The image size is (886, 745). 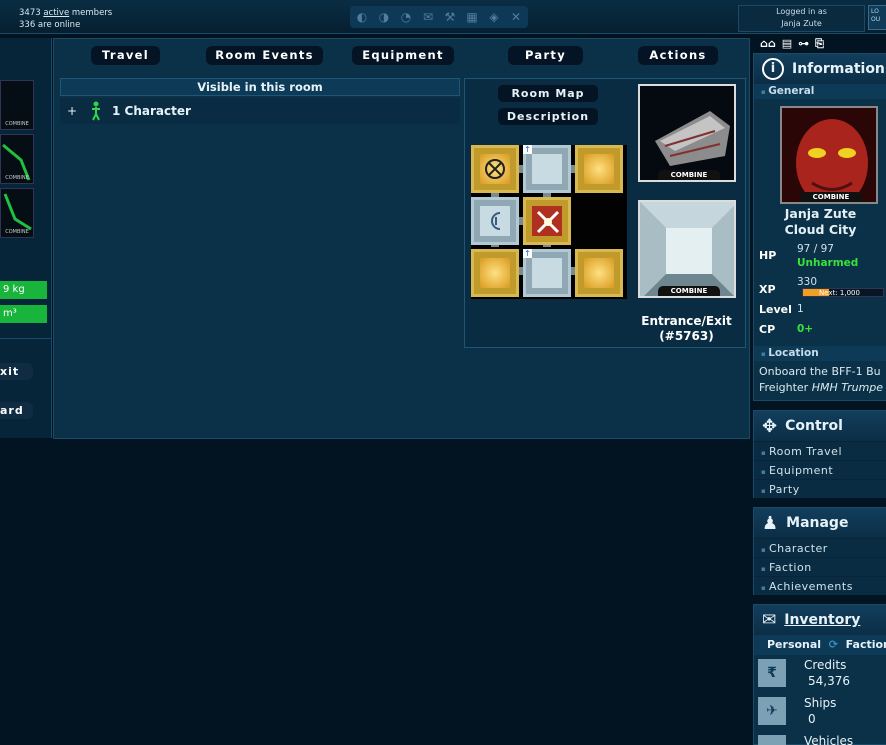 I want to click on ships-row: ✈ Ships 0, so click(x=820, y=712).